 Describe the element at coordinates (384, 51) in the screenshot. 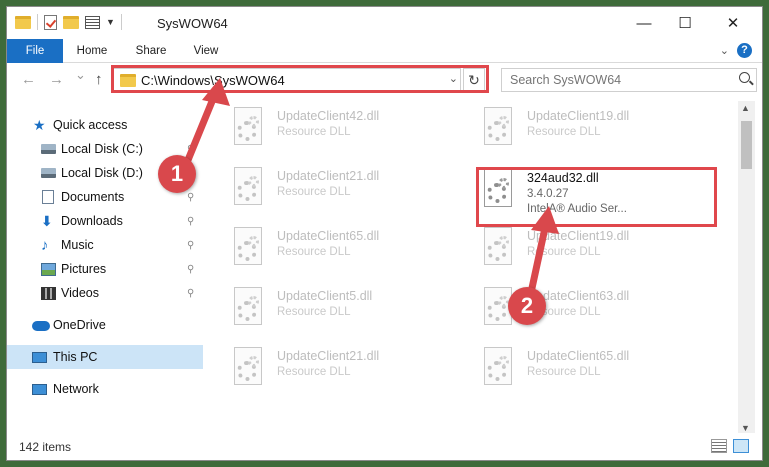

I see `ribbon: File Home Share View ⌄ ?` at that location.